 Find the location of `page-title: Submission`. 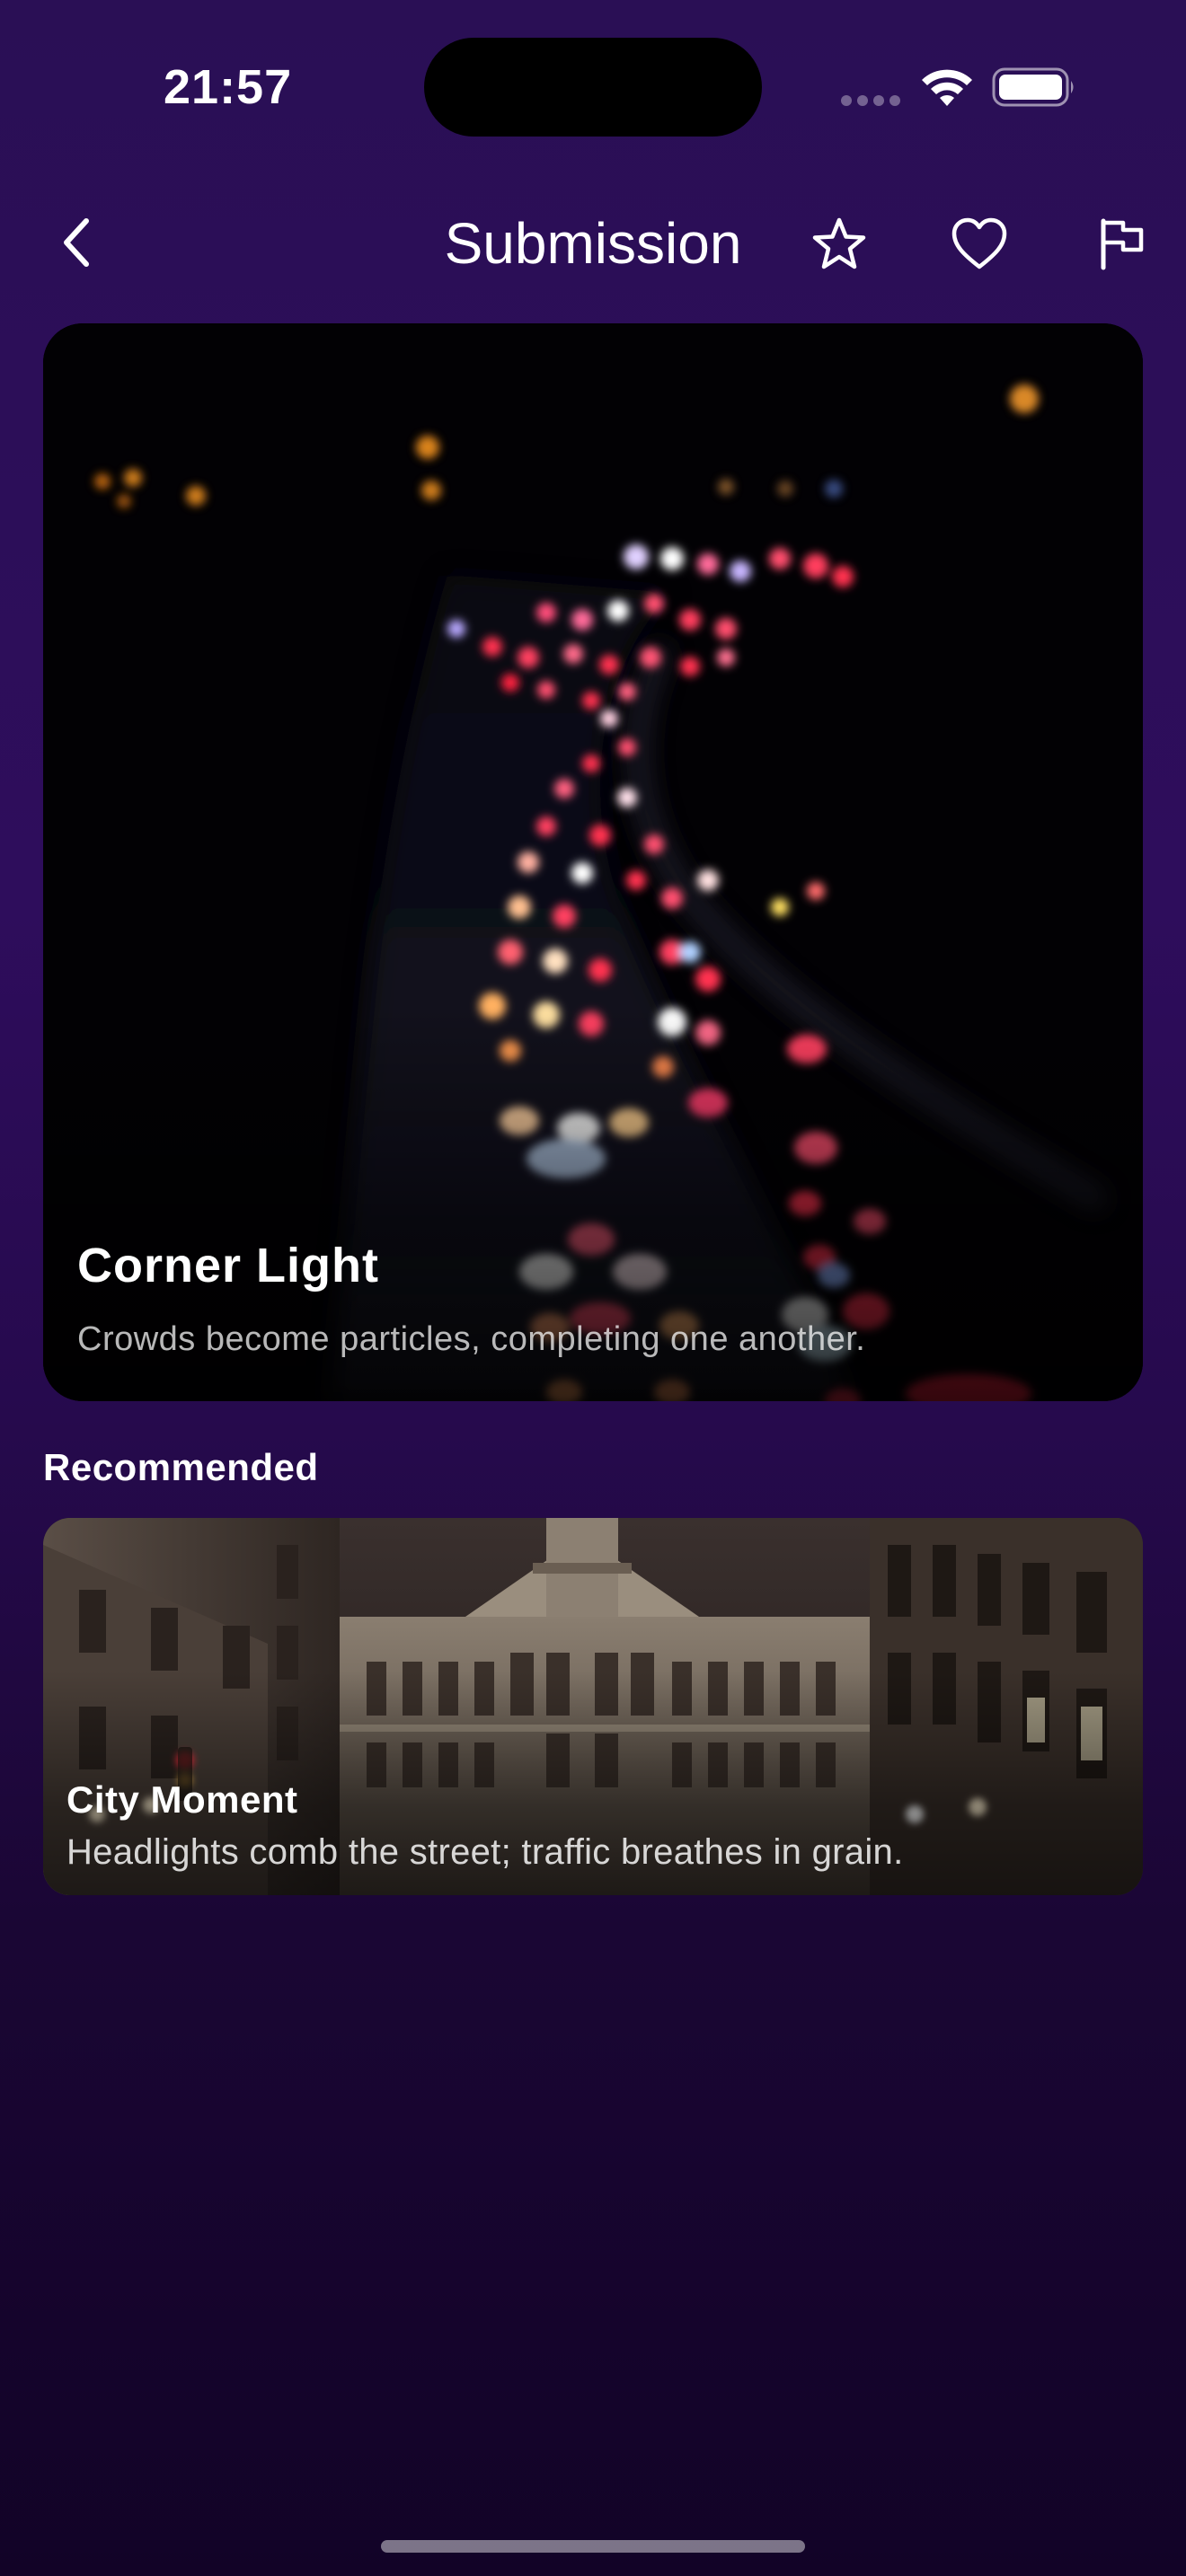

page-title: Submission is located at coordinates (593, 243).